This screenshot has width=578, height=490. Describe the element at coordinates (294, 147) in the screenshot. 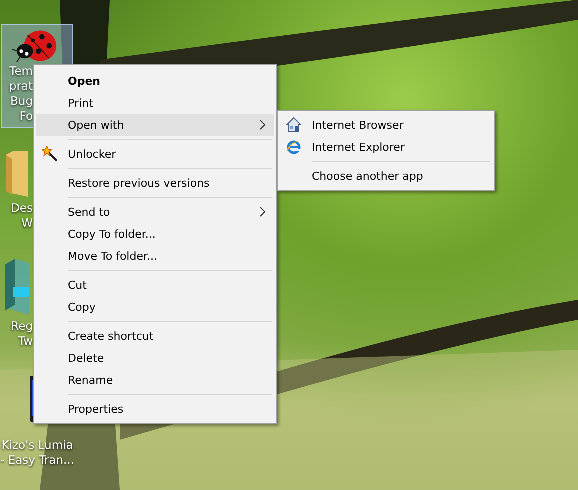

I see `browser-e-icon` at that location.